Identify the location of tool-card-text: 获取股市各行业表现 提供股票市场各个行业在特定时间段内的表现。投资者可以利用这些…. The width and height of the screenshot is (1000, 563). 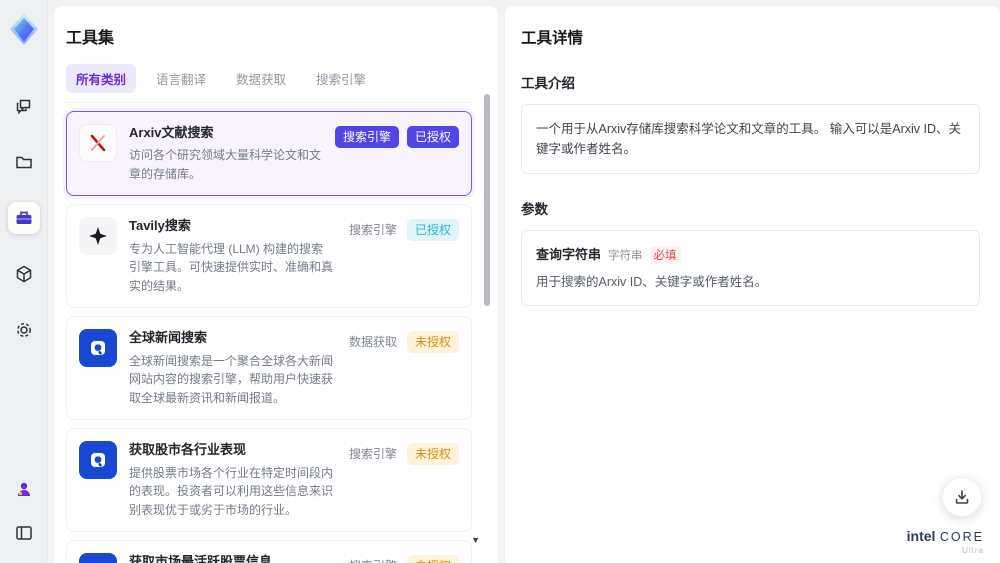
(232, 480).